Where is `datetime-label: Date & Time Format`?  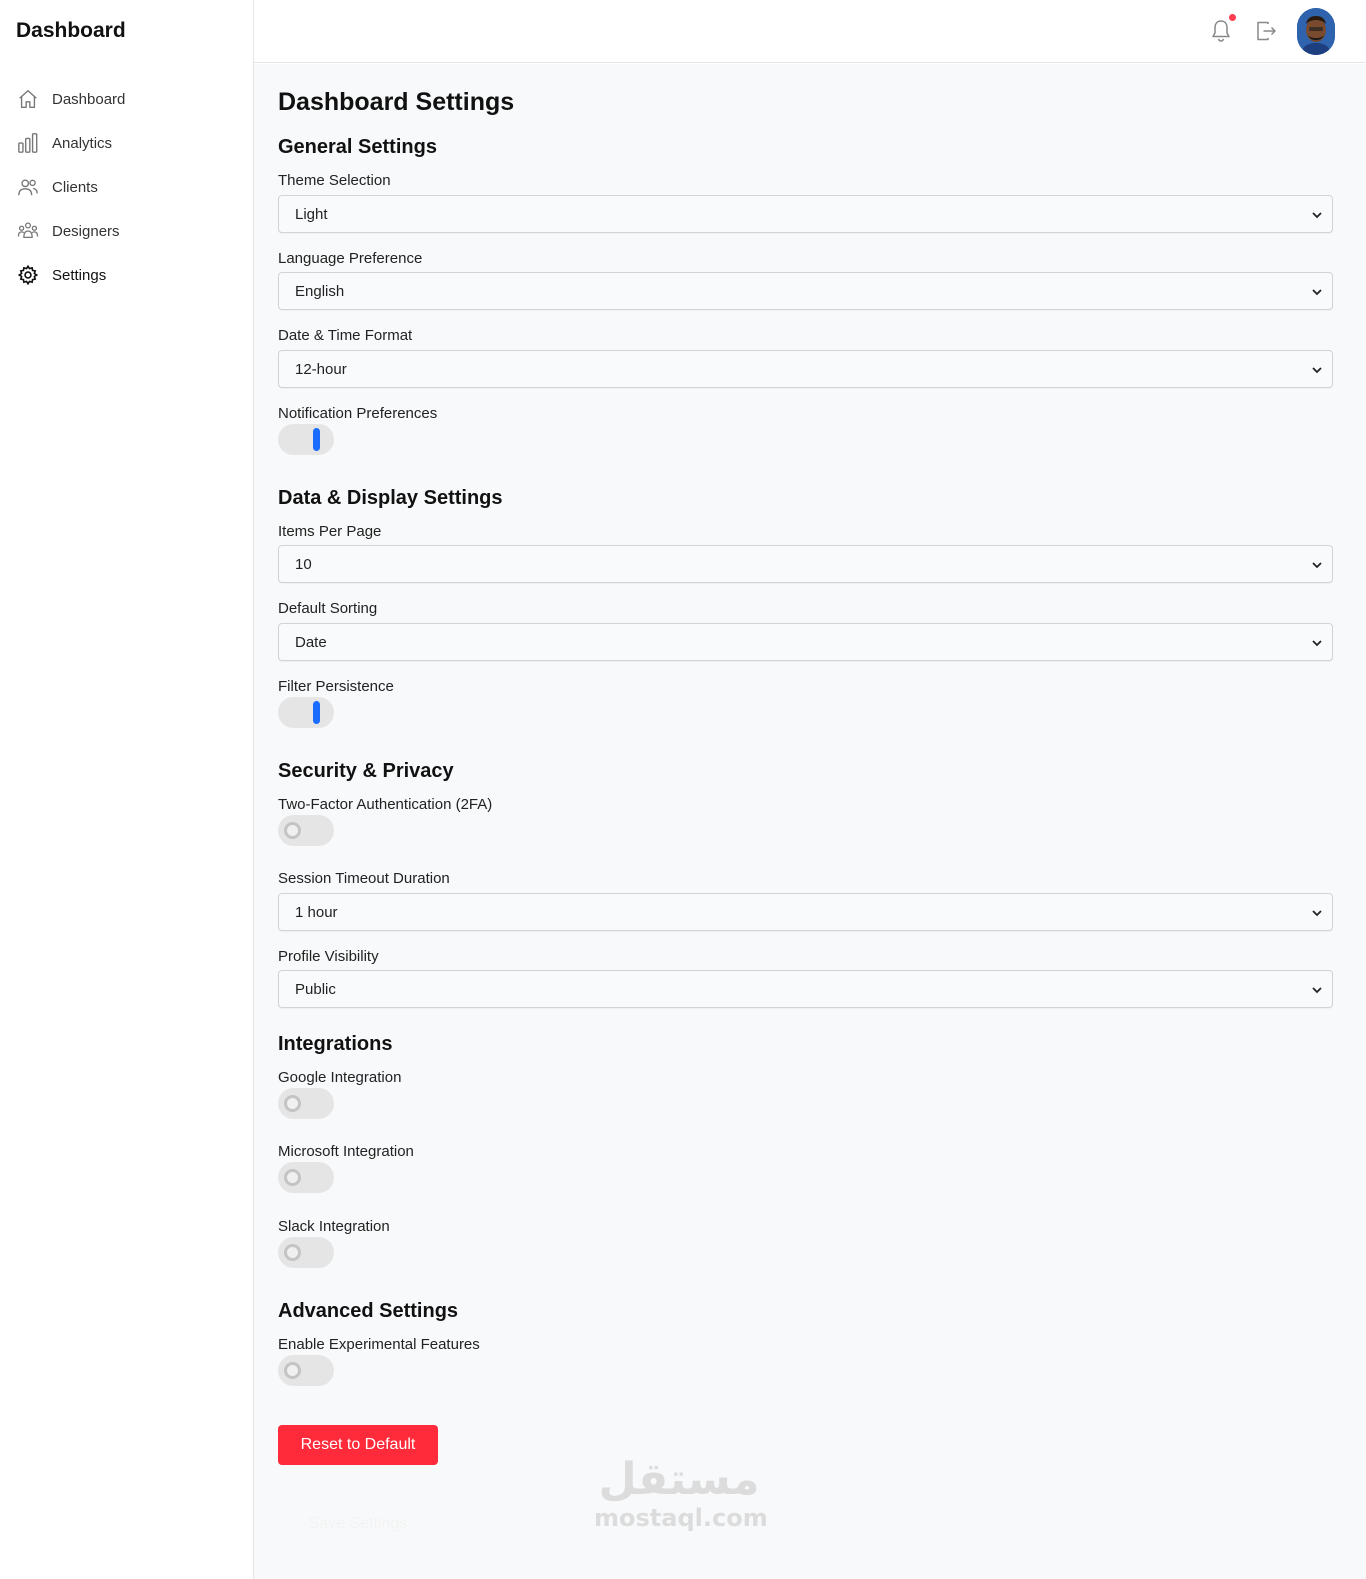 datetime-label: Date & Time Format is located at coordinates (345, 335).